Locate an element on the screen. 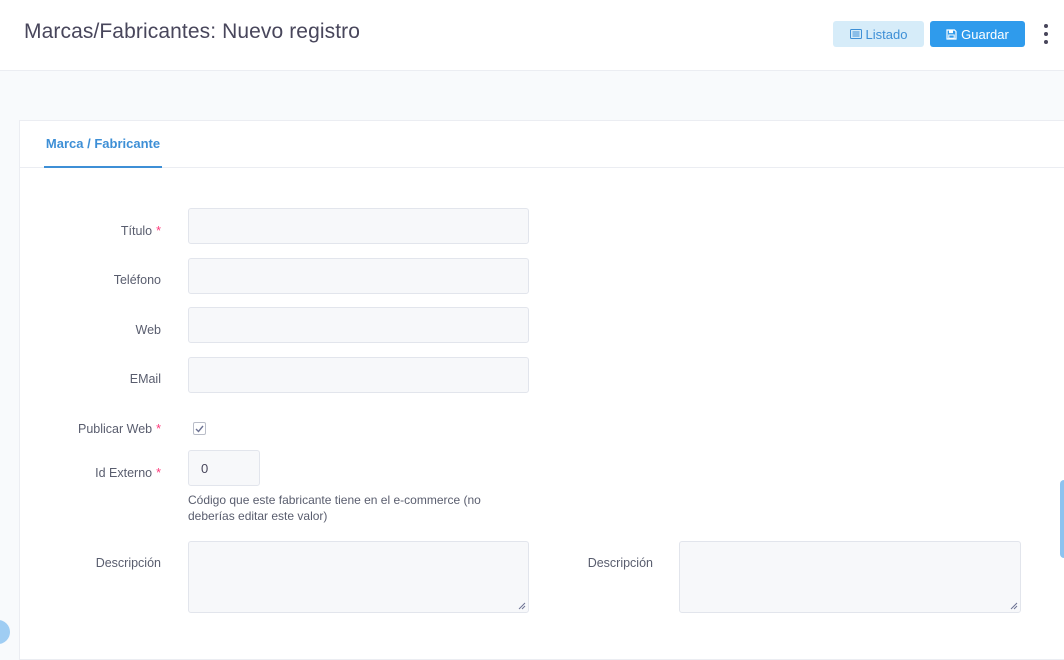 Image resolution: width=1064 pixels, height=660 pixels. check-icon is located at coordinates (199, 429).